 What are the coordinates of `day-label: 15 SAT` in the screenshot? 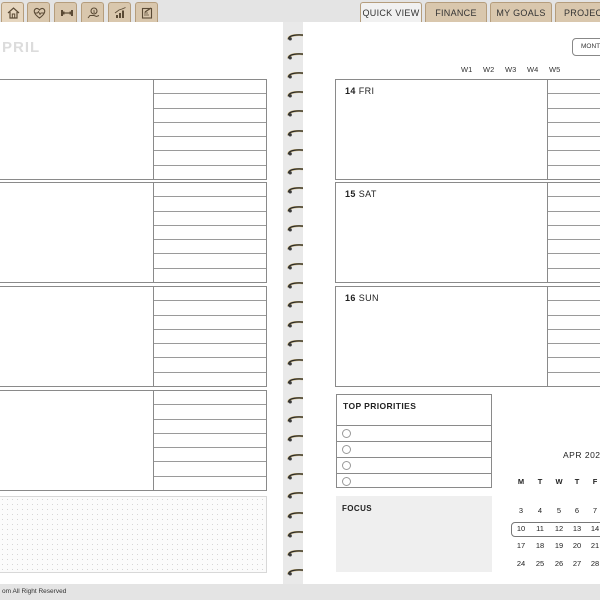 It's located at (361, 194).